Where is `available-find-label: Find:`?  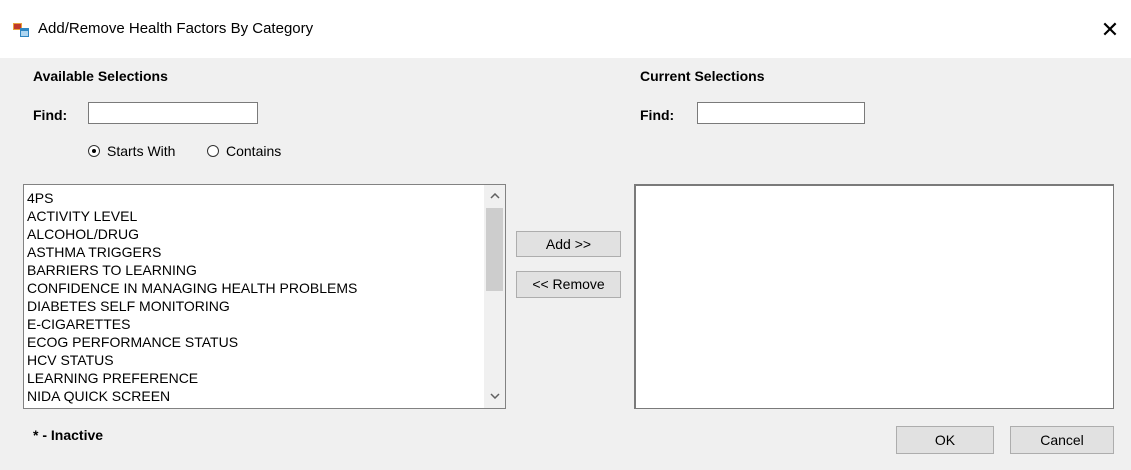
available-find-label: Find: is located at coordinates (50, 115).